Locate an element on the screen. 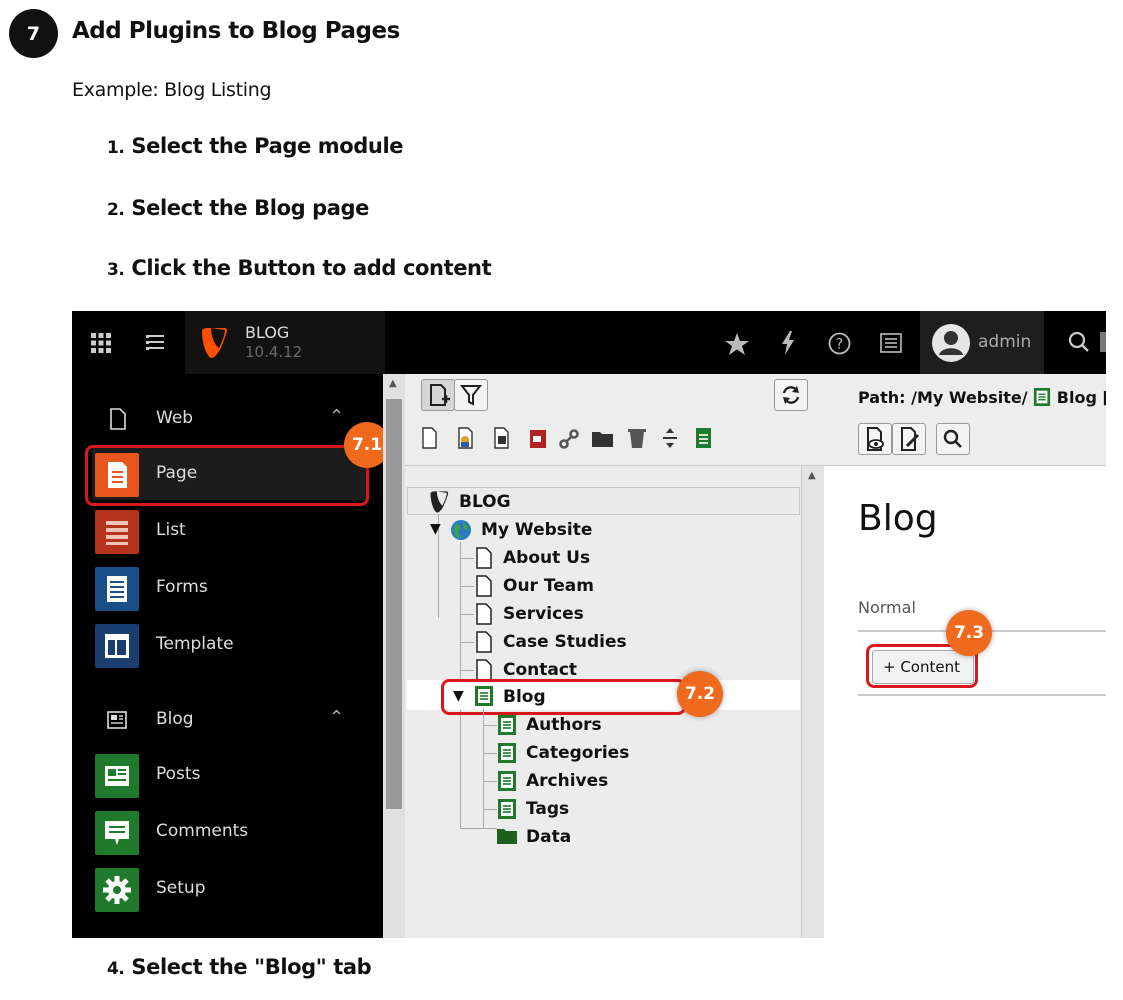  scroll-thumb is located at coordinates (394, 604).